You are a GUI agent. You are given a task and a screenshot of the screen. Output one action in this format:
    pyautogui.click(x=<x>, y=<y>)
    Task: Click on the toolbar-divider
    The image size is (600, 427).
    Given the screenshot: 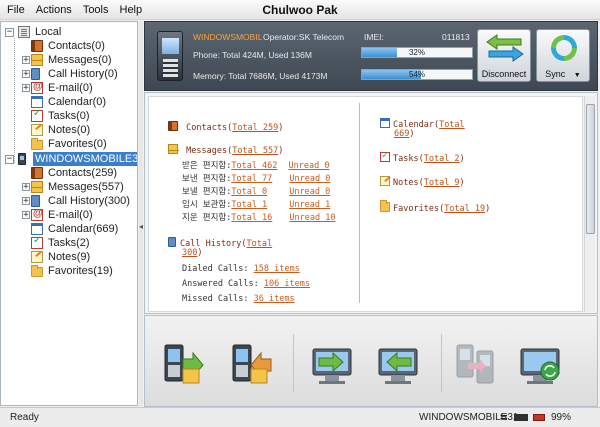 What is the action you would take?
    pyautogui.click(x=441, y=363)
    